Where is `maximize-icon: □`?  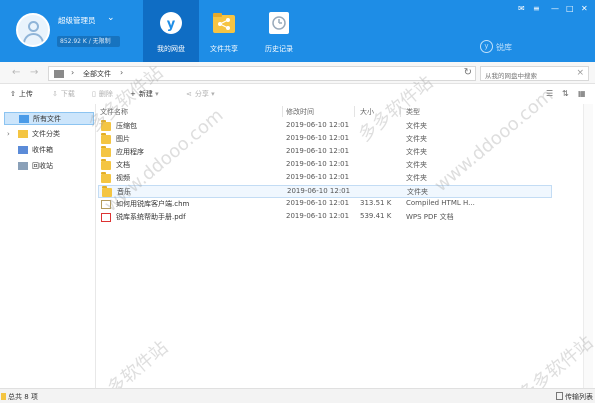
maximize-icon: □ is located at coordinates (570, 8).